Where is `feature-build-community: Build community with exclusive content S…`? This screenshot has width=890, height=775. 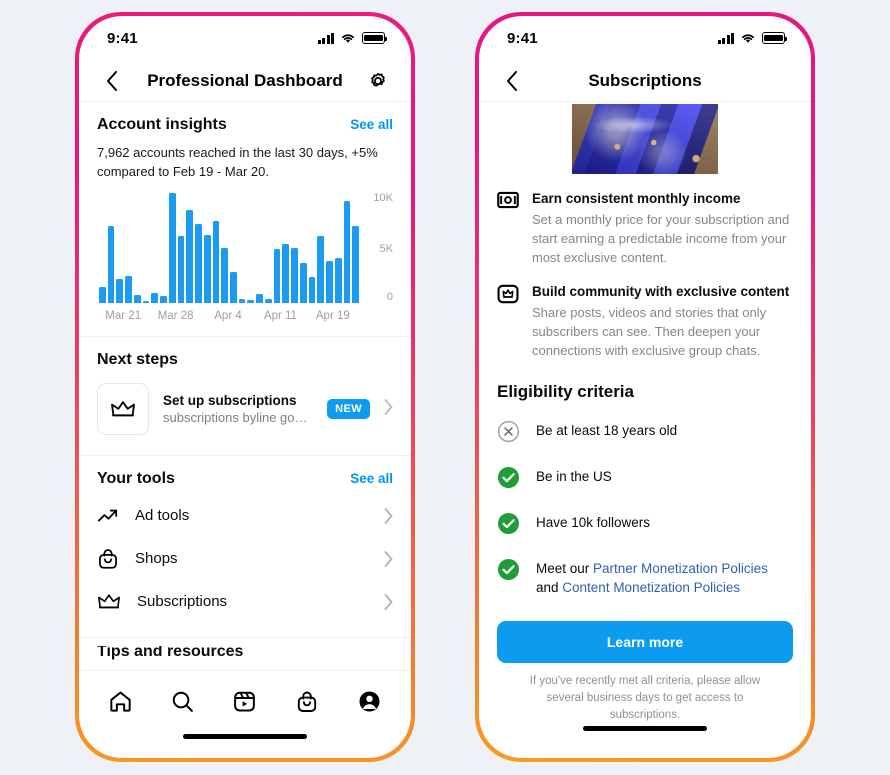
feature-build-community: Build community with exclusive content S… is located at coordinates (645, 321).